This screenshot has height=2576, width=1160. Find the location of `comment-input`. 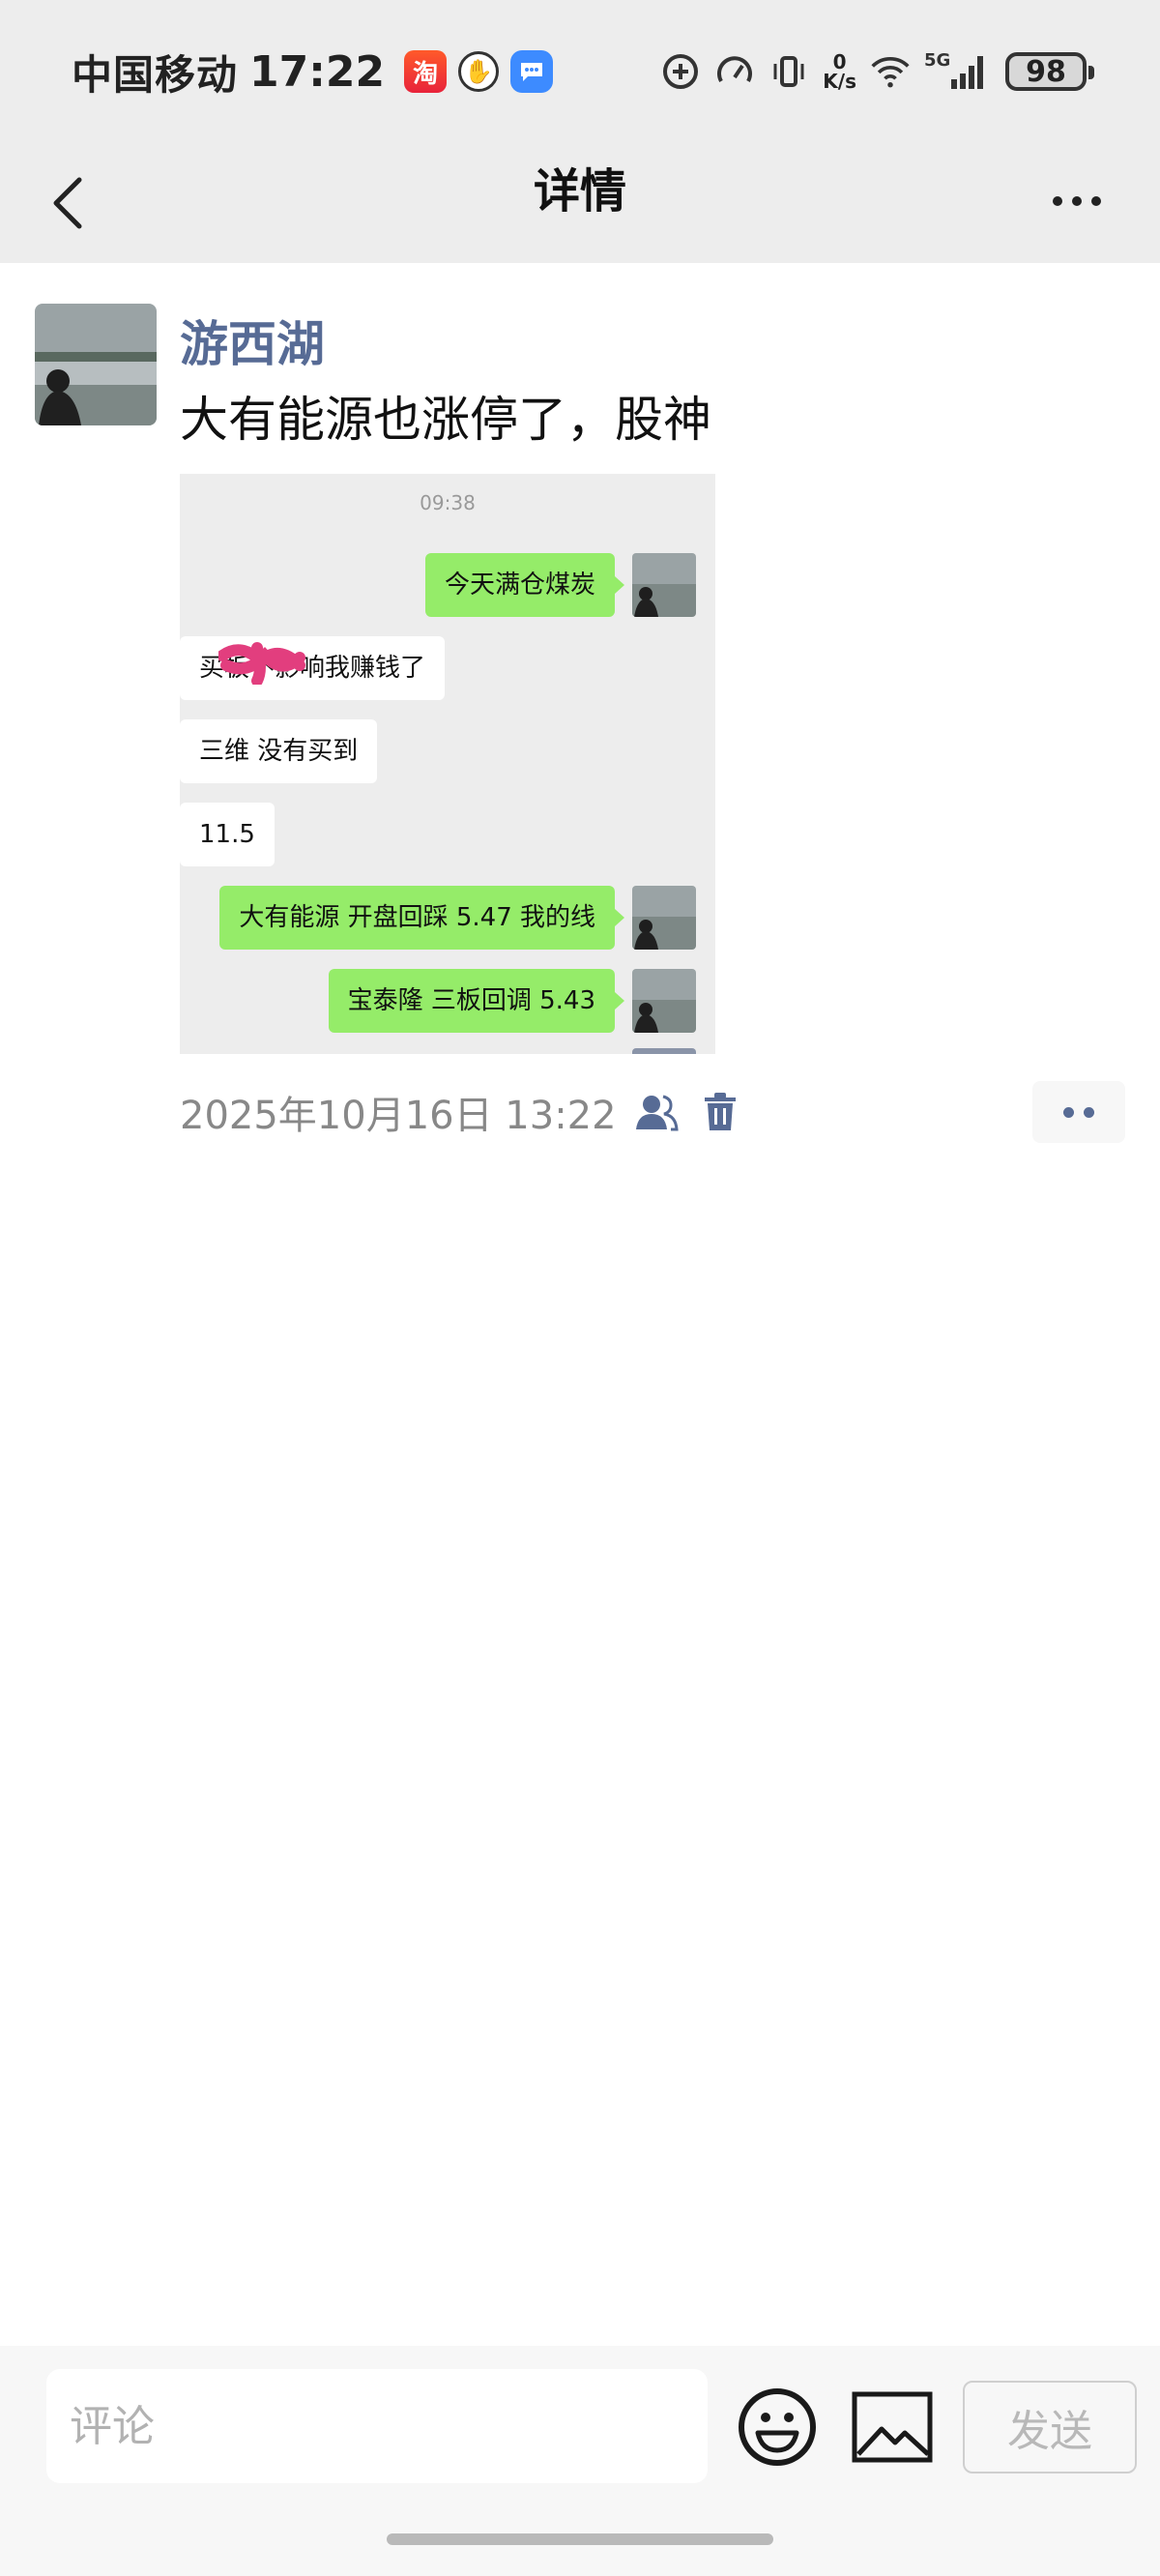

comment-input is located at coordinates (377, 2426).